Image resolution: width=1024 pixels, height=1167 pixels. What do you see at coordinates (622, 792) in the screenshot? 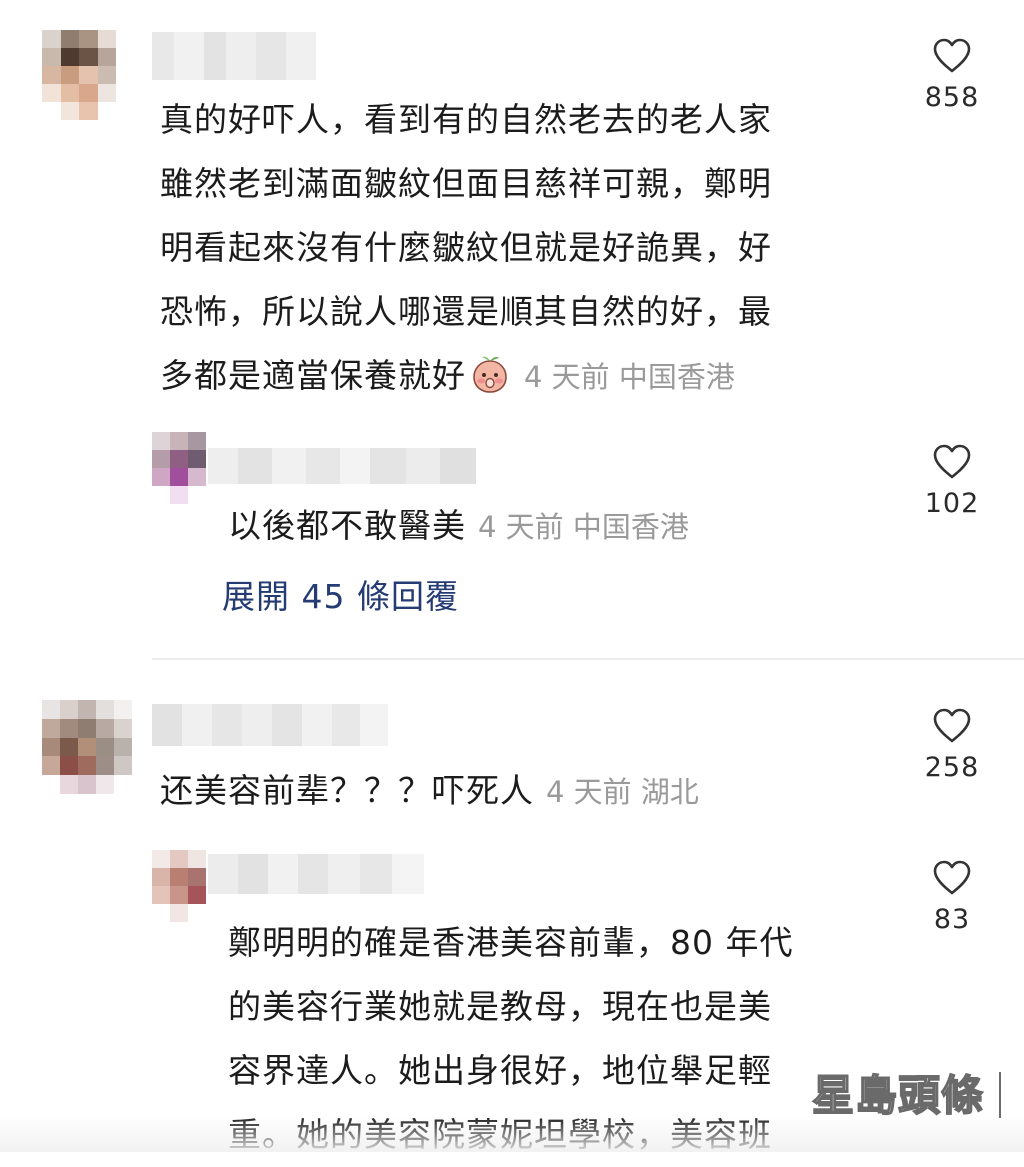
I see `comment-meta: 4 天前 湖北` at bounding box center [622, 792].